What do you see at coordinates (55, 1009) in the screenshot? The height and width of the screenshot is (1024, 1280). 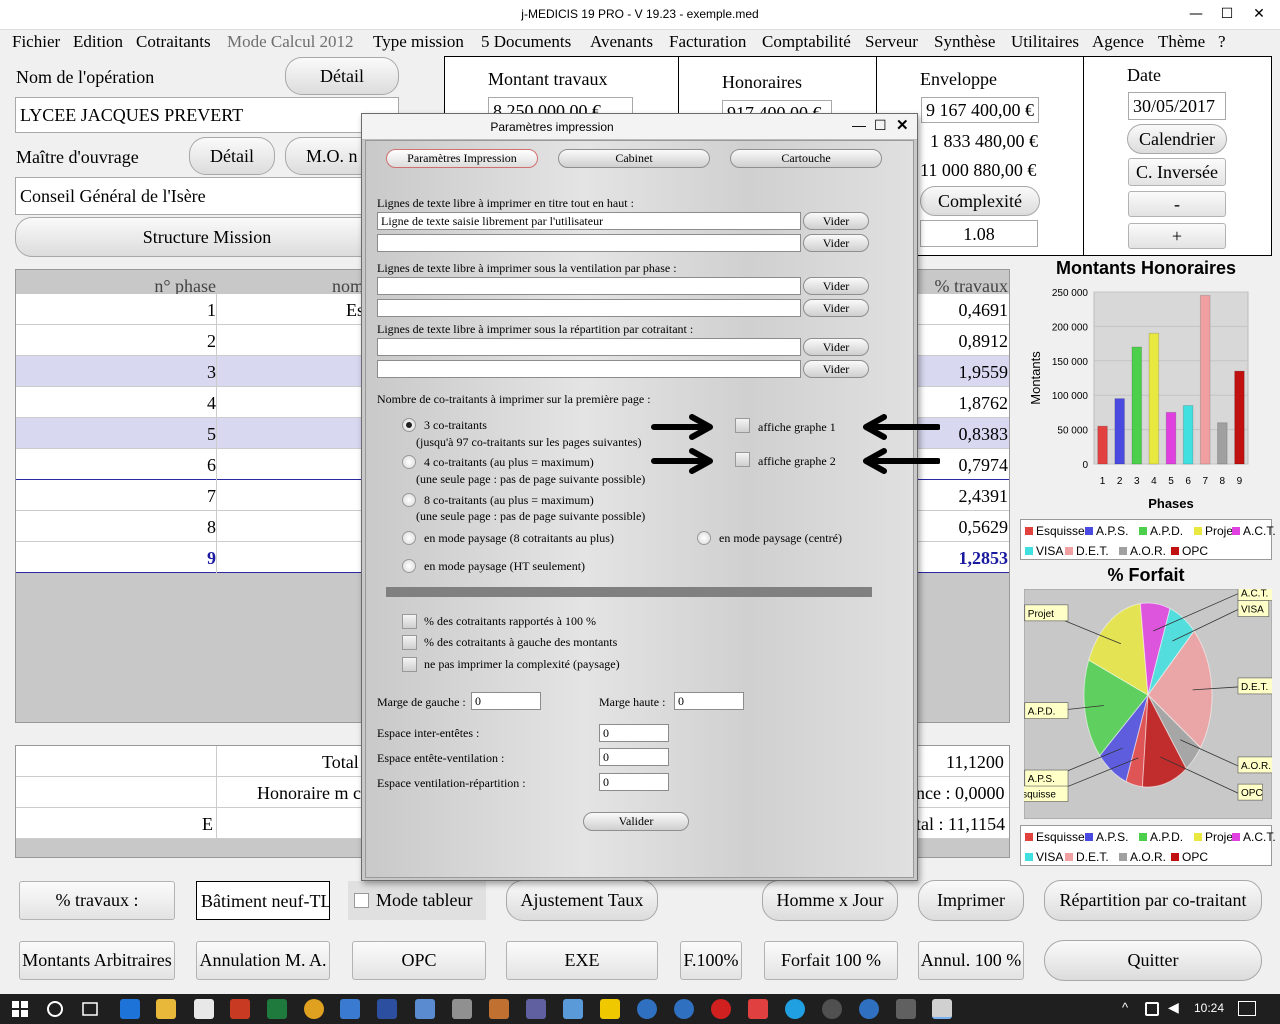 I see `search-icon` at bounding box center [55, 1009].